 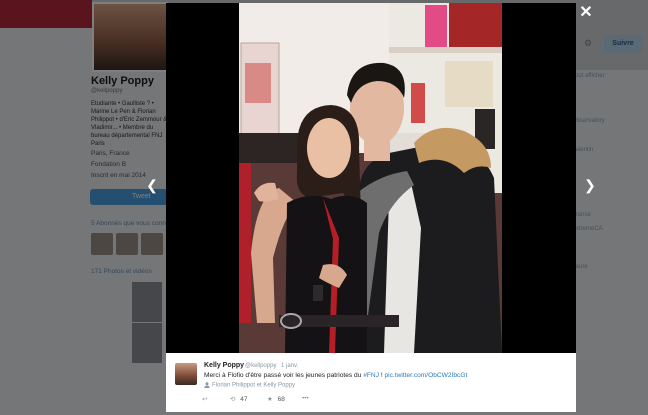 I want to click on retweet-count: 47, so click(x=244, y=399).